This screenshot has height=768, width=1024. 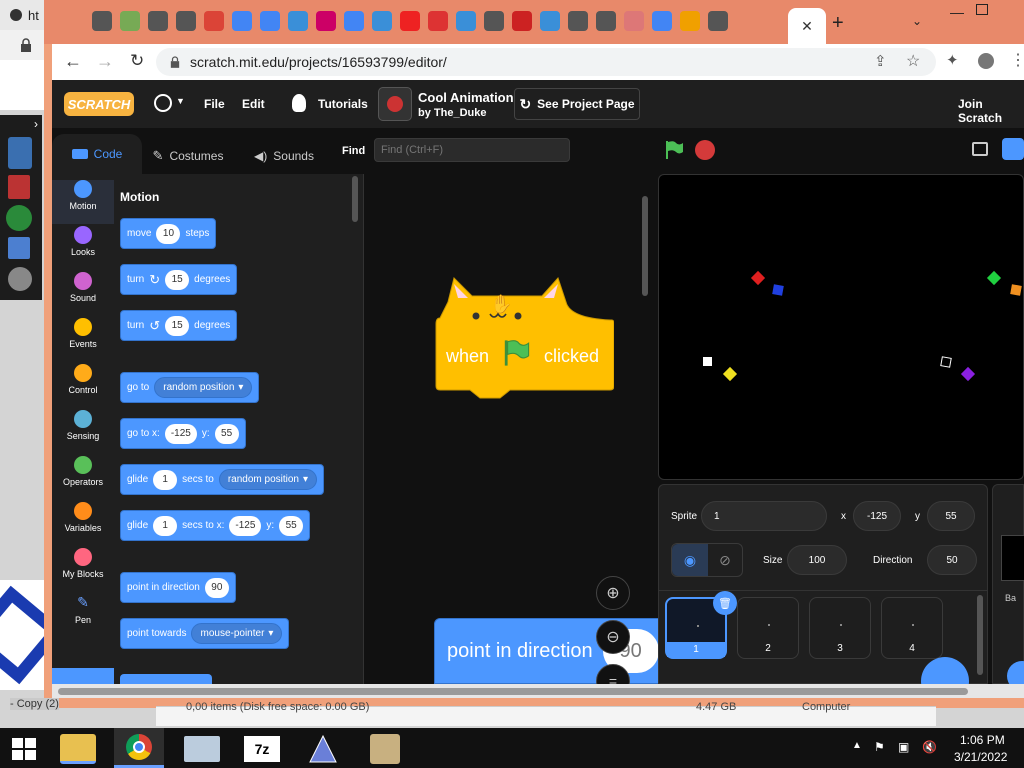 I want to click on active-tab: ✕, so click(x=807, y=26).